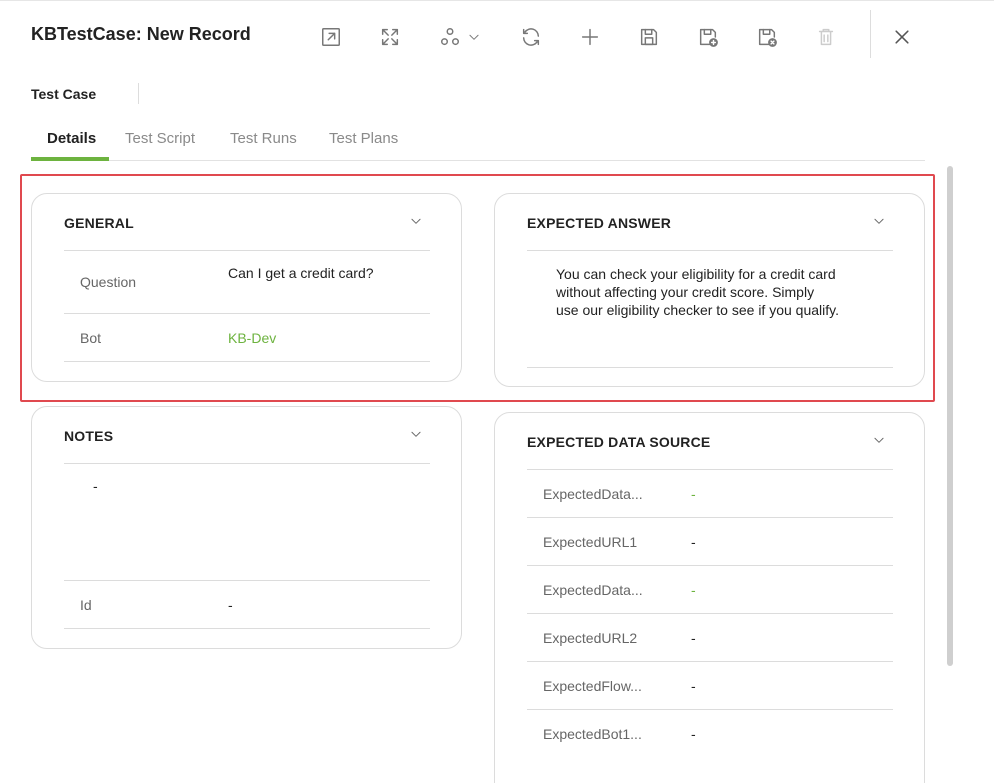  I want to click on add-button, so click(590, 37).